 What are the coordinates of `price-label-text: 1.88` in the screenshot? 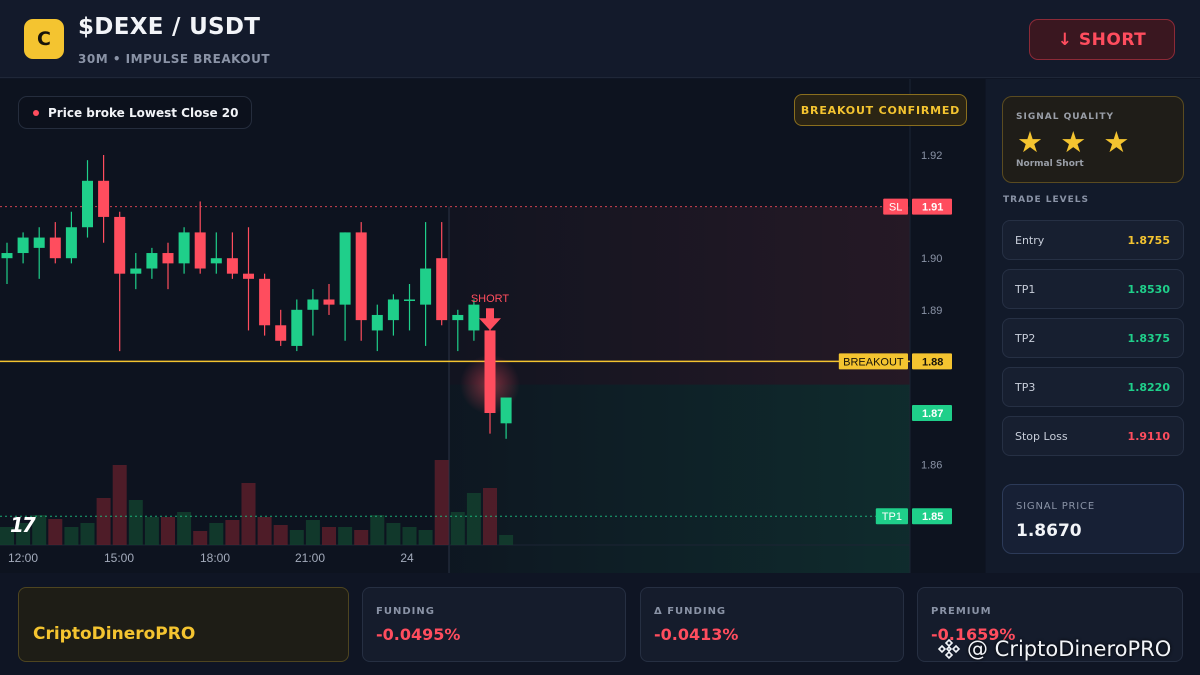 It's located at (932, 362).